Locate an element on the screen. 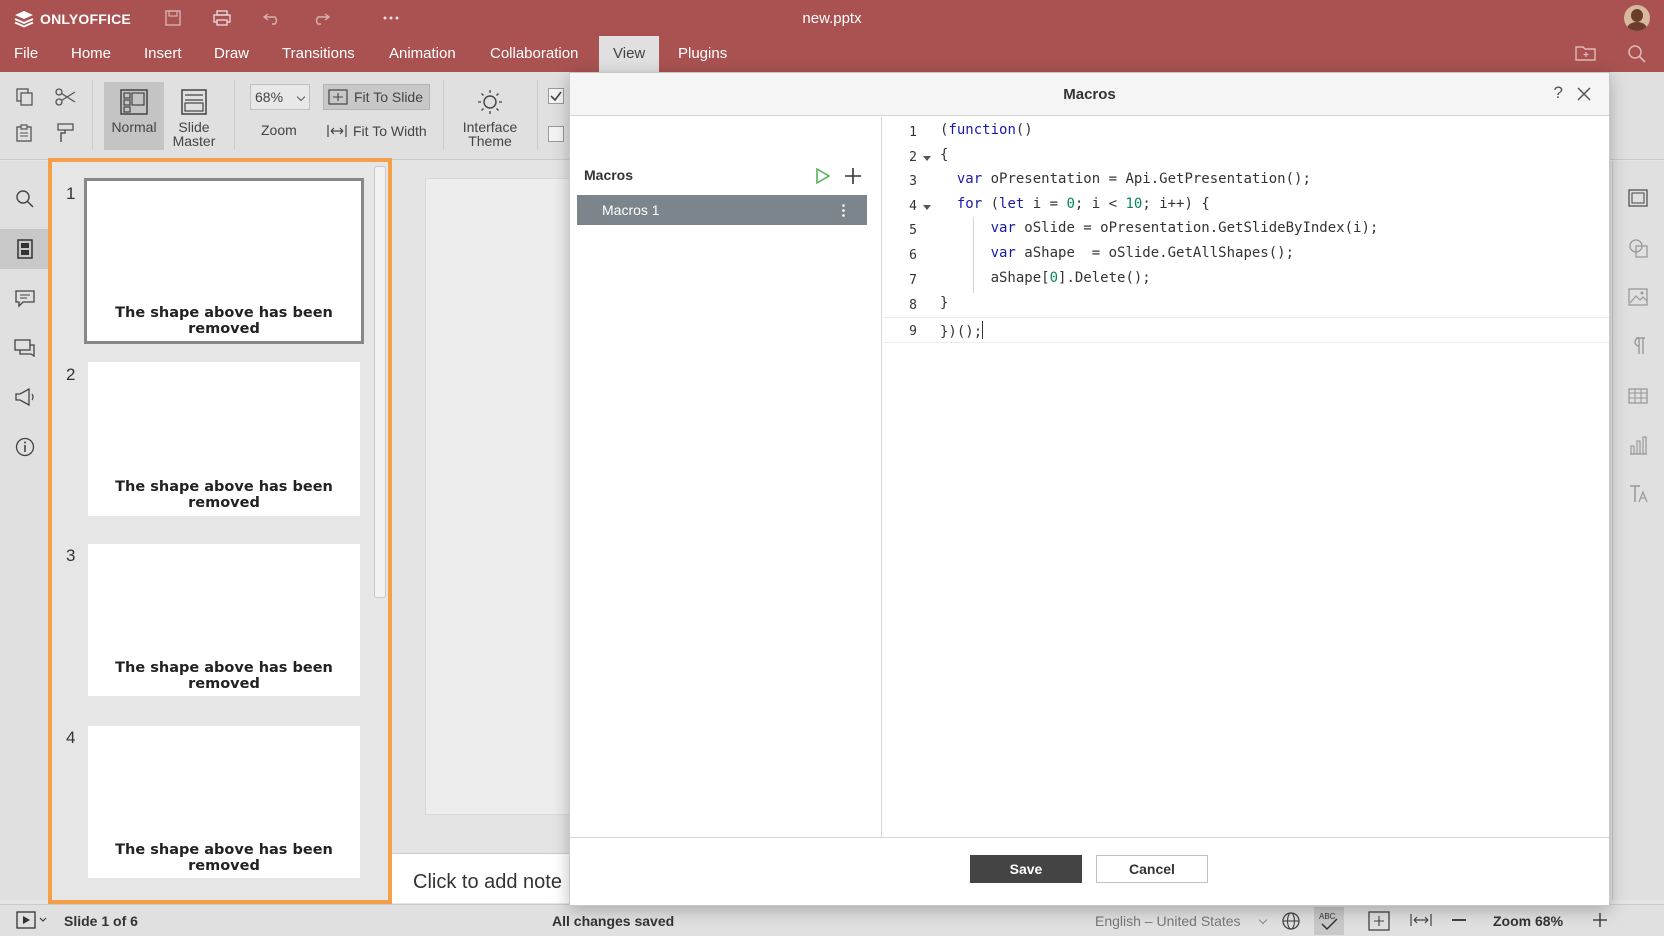  macro-list-item: Macros 1 is located at coordinates (722, 210).